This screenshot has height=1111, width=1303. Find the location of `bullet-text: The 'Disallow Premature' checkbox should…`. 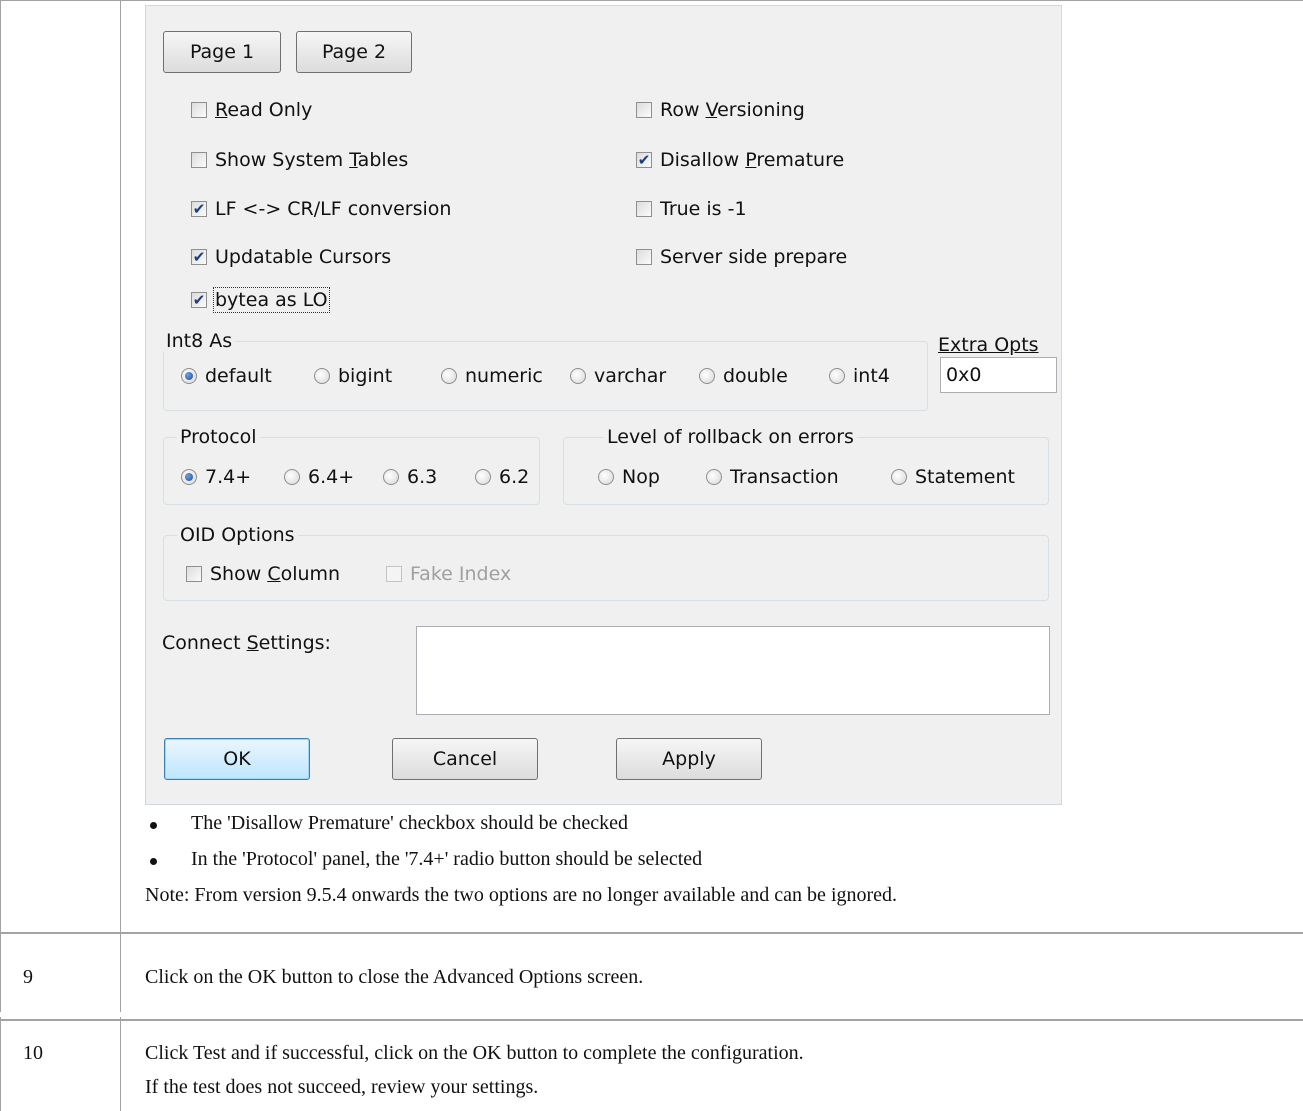

bullet-text: The 'Disallow Premature' checkbox should… is located at coordinates (410, 823).